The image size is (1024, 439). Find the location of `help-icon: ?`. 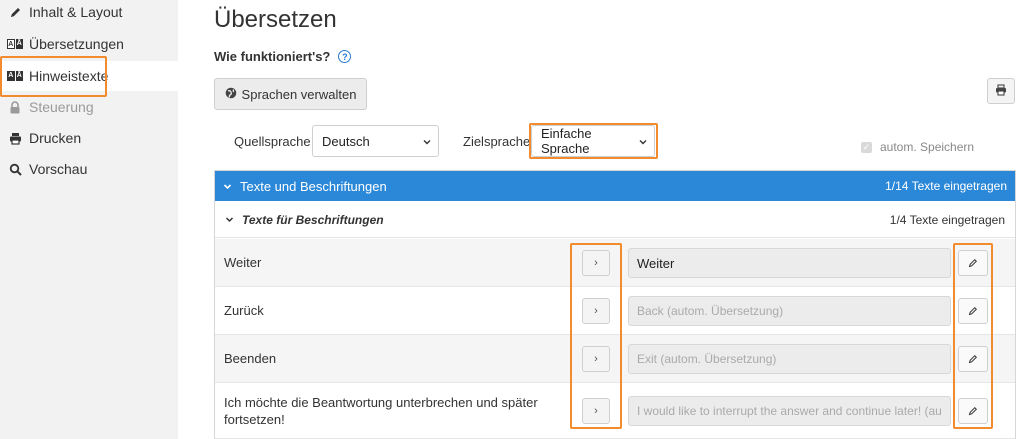

help-icon: ? is located at coordinates (345, 56).